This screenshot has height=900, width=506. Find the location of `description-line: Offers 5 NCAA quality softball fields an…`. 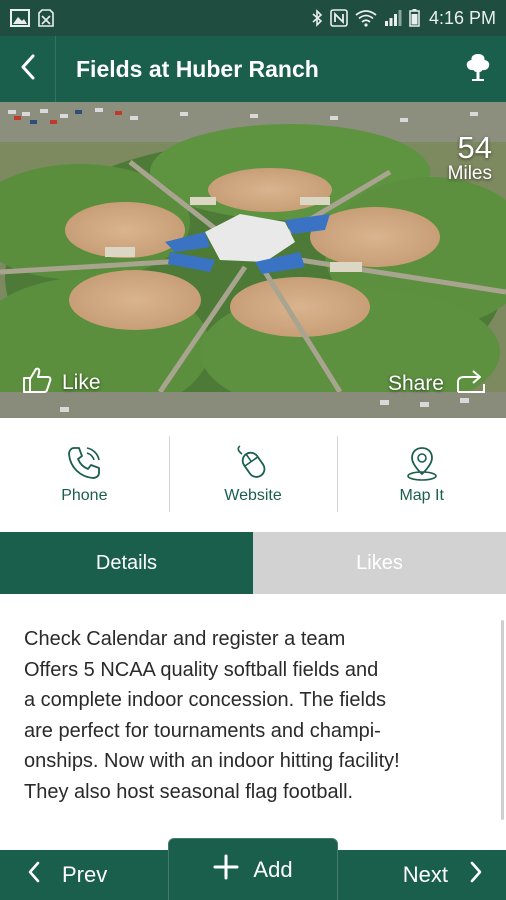

description-line: Offers 5 NCAA quality softball fields an… is located at coordinates (201, 669).